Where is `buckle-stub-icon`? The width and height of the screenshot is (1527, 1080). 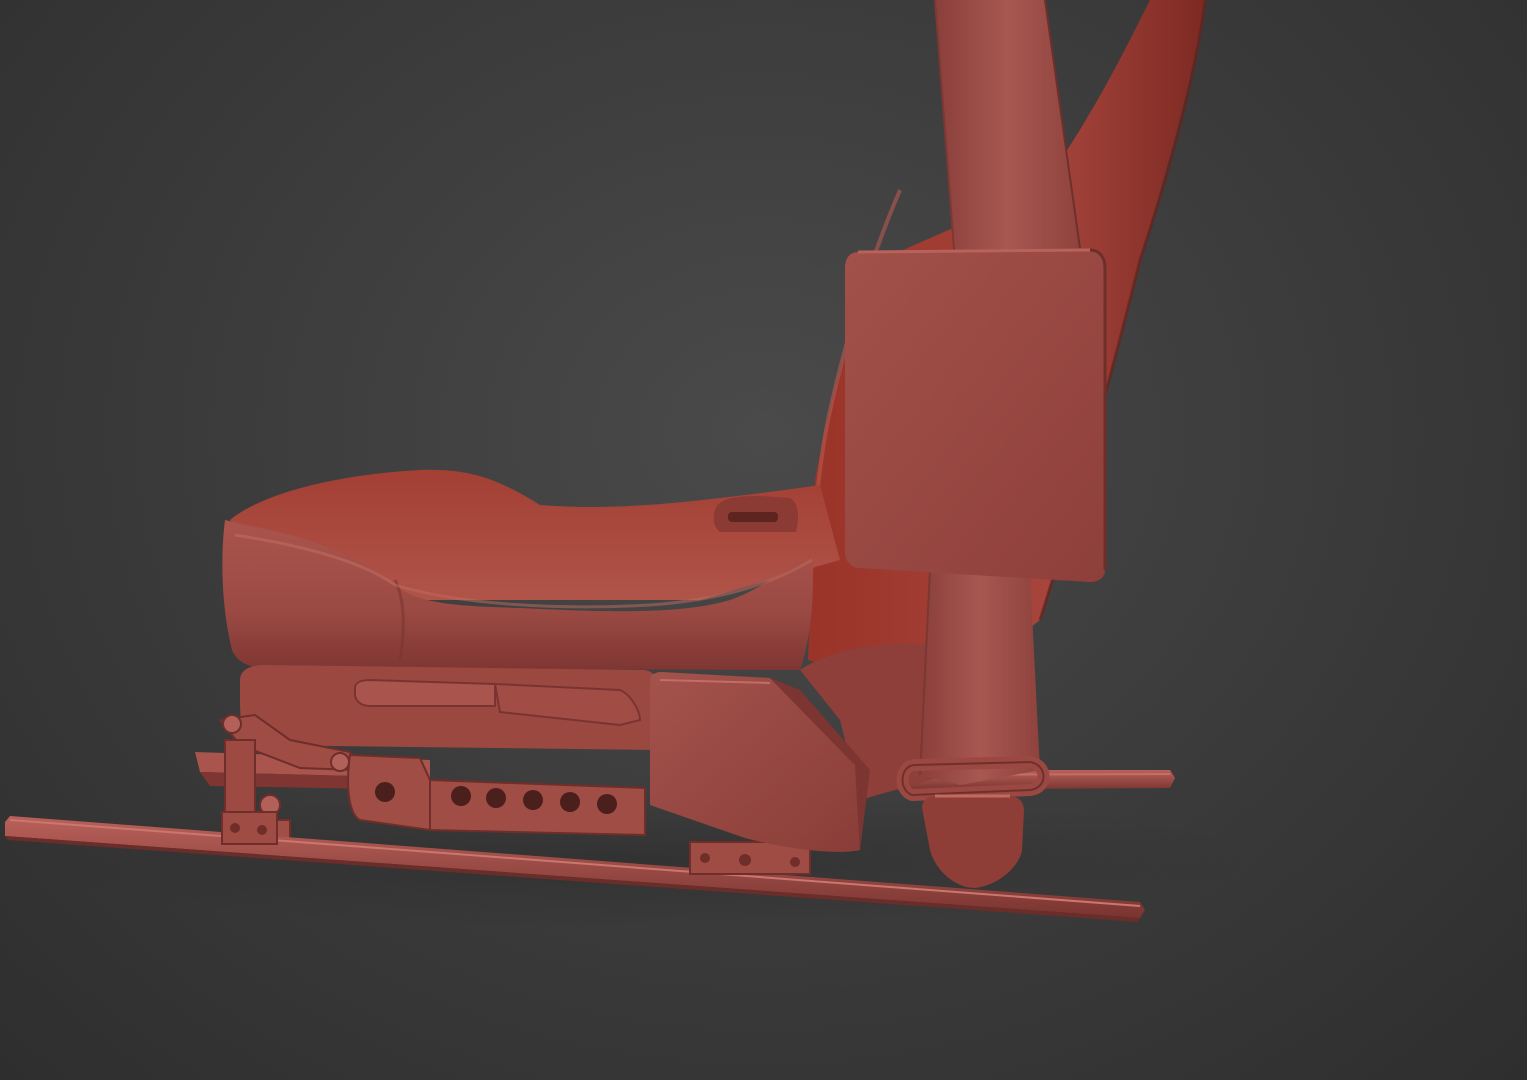 buckle-stub-icon is located at coordinates (755, 514).